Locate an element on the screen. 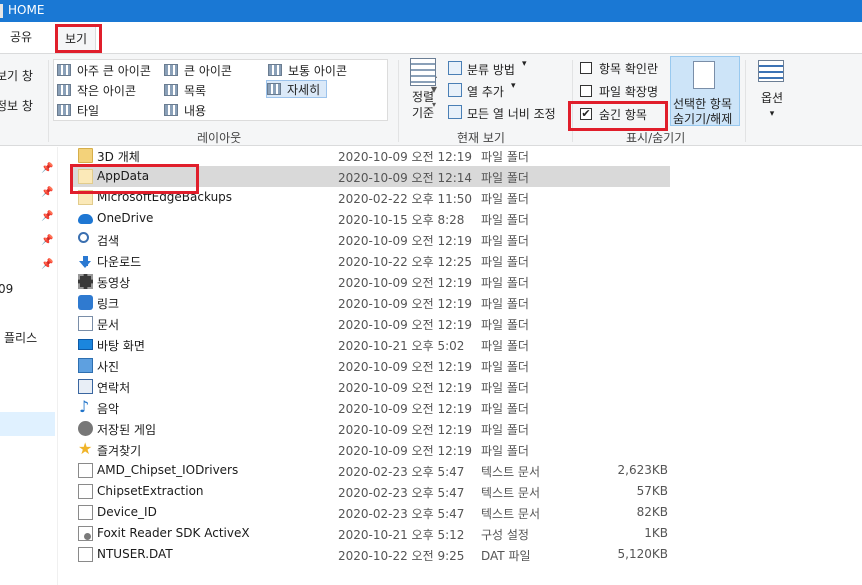 The height and width of the screenshot is (585, 862). details-pane-button: 정보 창 is located at coordinates (16, 105).